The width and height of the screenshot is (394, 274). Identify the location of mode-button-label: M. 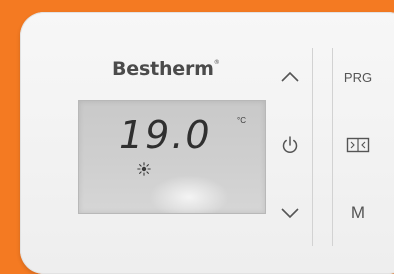
(358, 212).